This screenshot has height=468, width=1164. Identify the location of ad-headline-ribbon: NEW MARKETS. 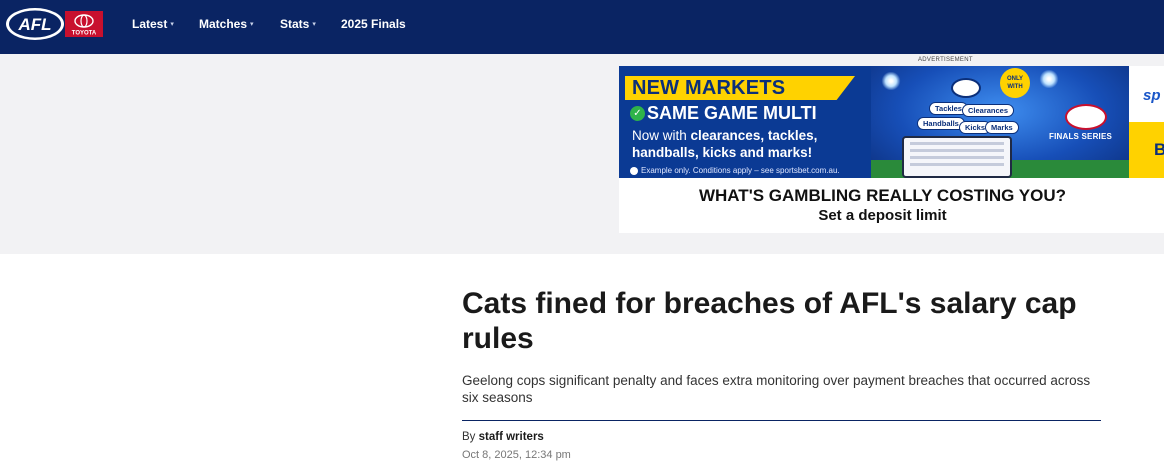
(740, 88).